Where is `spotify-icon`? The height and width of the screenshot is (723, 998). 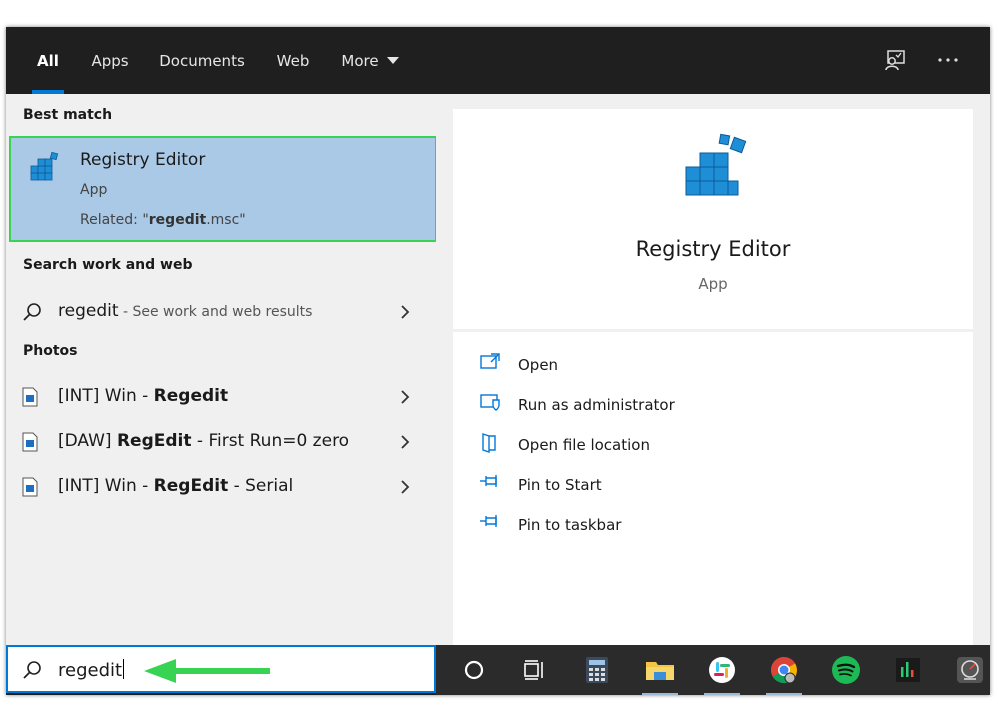
spotify-icon is located at coordinates (846, 670).